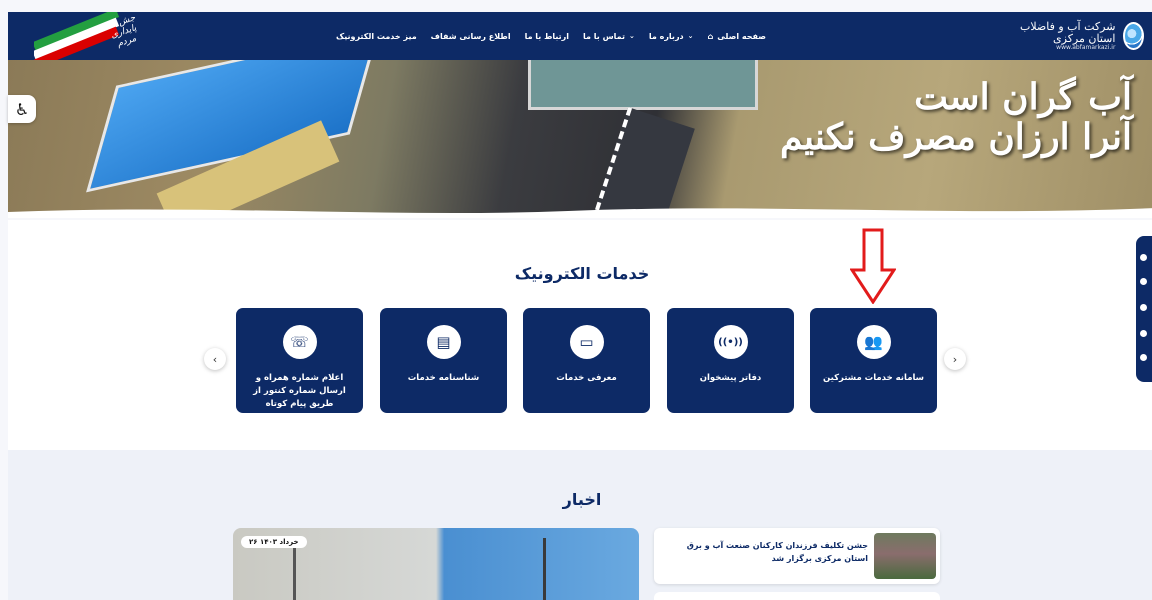  I want to click on service-card-counter-offices: ((•)) دفاتر پیشخوان, so click(730, 360).